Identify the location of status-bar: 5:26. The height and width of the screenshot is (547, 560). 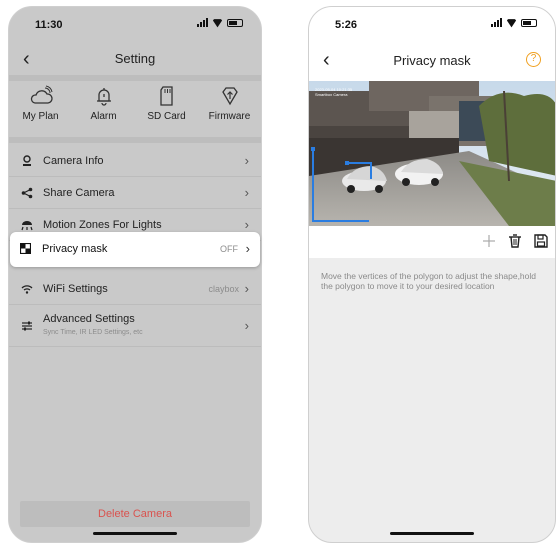
(432, 22).